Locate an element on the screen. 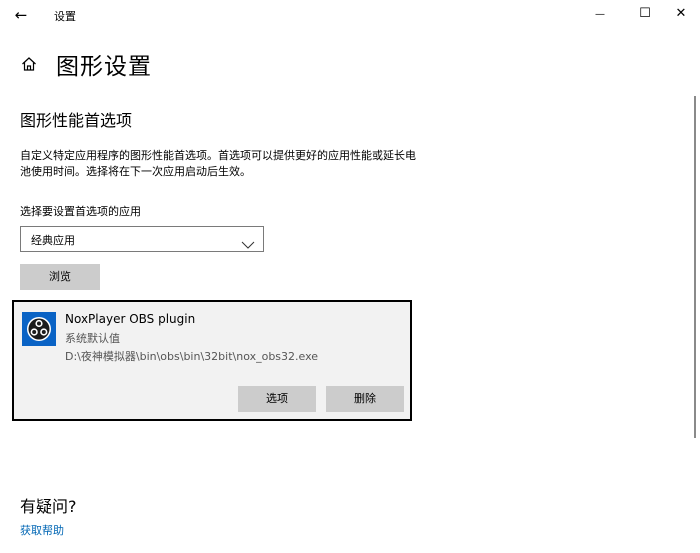 The width and height of the screenshot is (700, 553). section-title: 图形性能首选项 is located at coordinates (76, 120).